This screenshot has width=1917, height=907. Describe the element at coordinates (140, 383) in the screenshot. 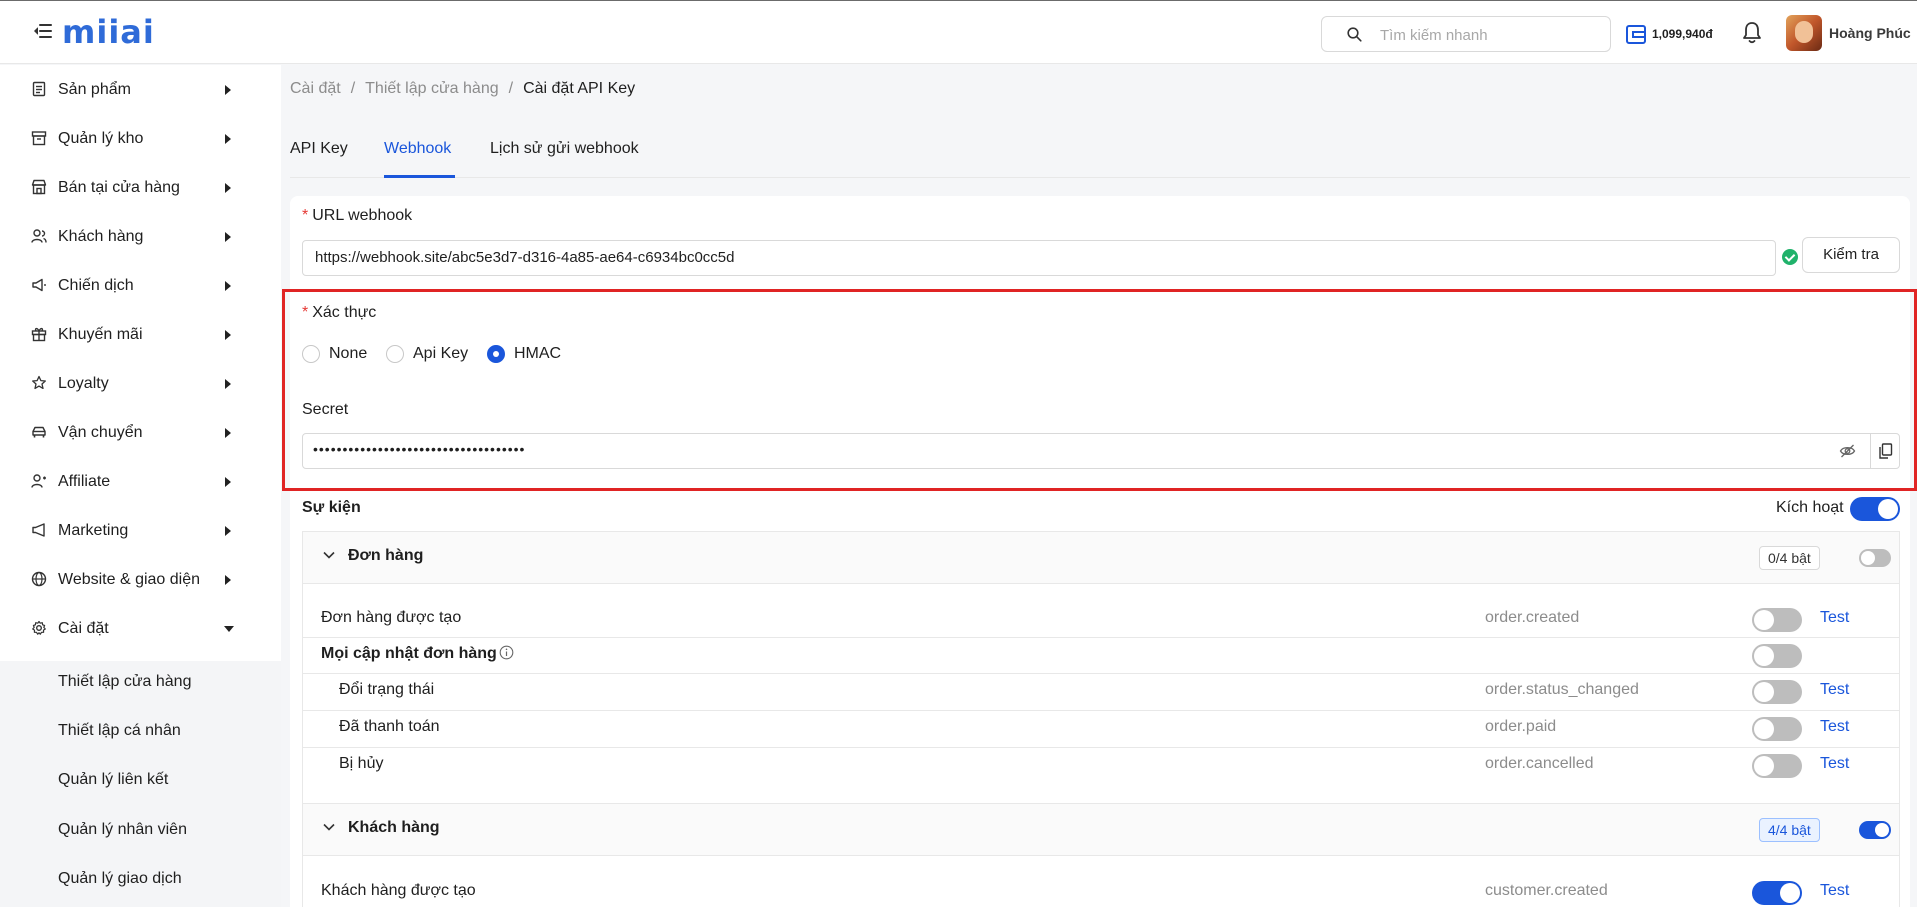

I see `sidebar-item-loyalty: Loyalty` at that location.